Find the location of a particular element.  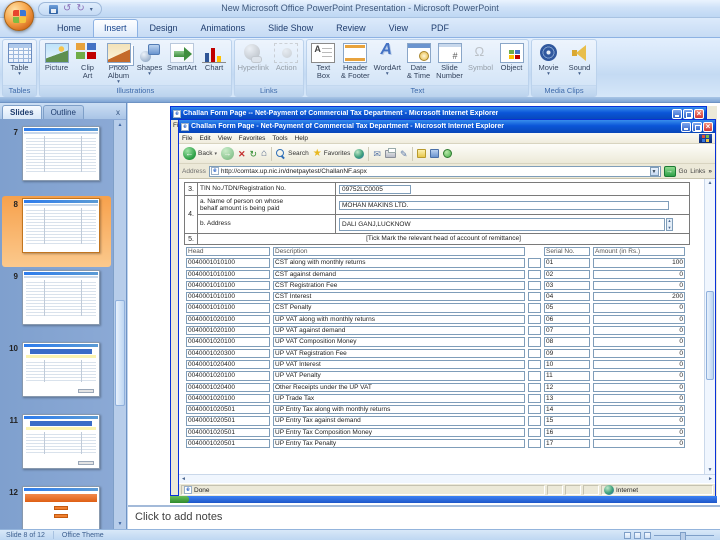

pane-close-icon: x is located at coordinates (118, 112).